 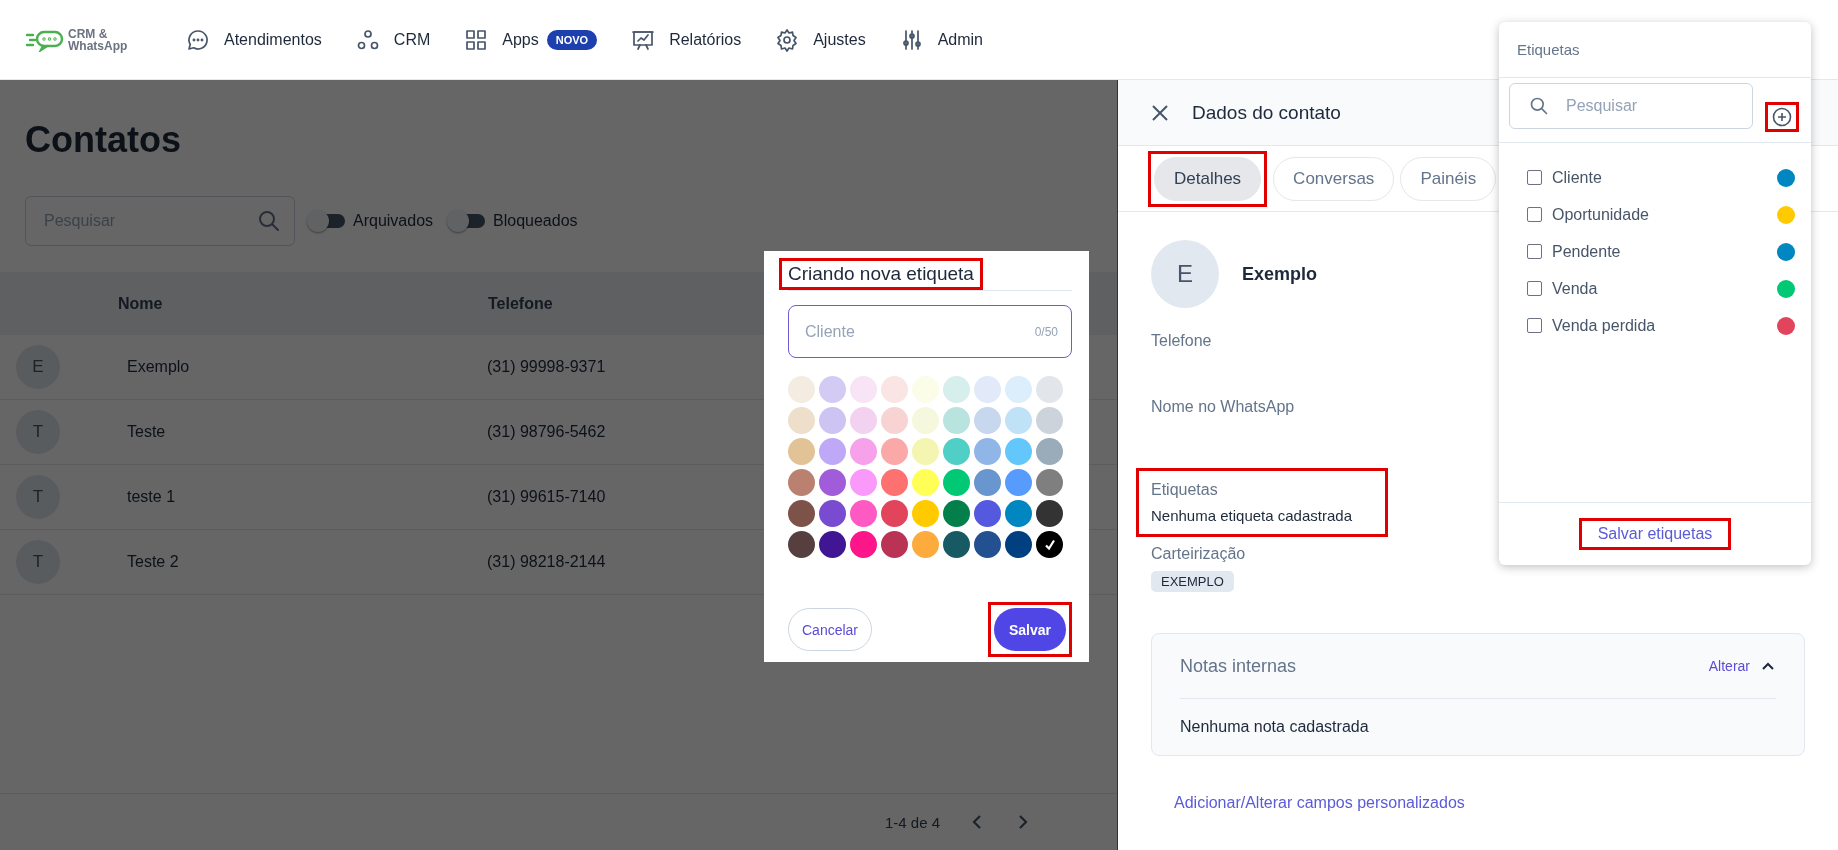 I want to click on custom-fields-link: Adicionar/Alterar campos personalizados, so click(x=1489, y=803).